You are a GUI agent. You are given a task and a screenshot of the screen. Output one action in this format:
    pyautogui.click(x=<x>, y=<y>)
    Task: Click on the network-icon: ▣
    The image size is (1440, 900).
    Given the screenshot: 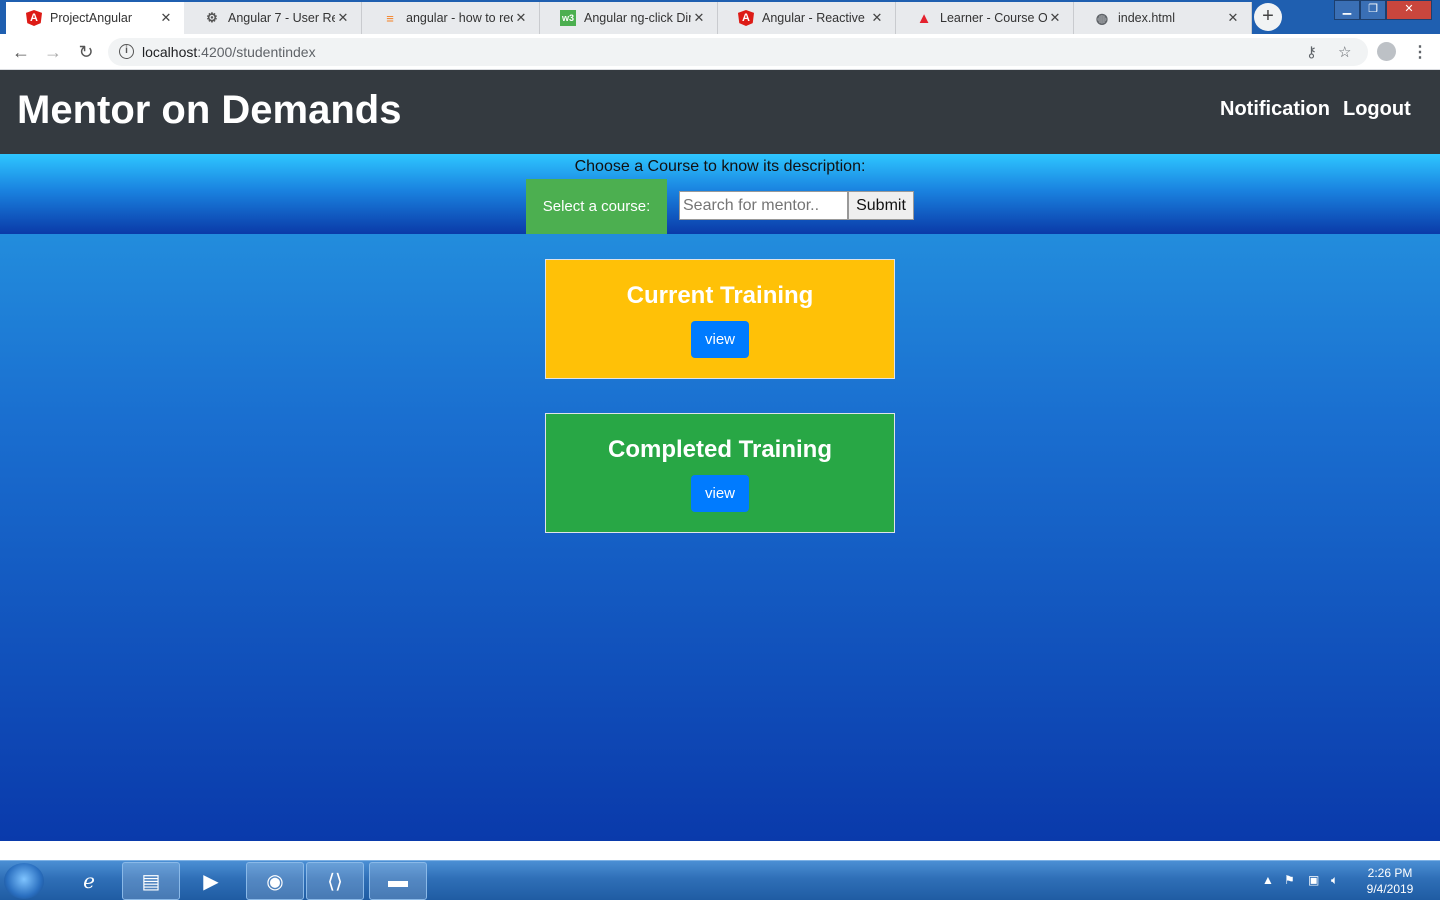 What is the action you would take?
    pyautogui.click(x=1313, y=880)
    